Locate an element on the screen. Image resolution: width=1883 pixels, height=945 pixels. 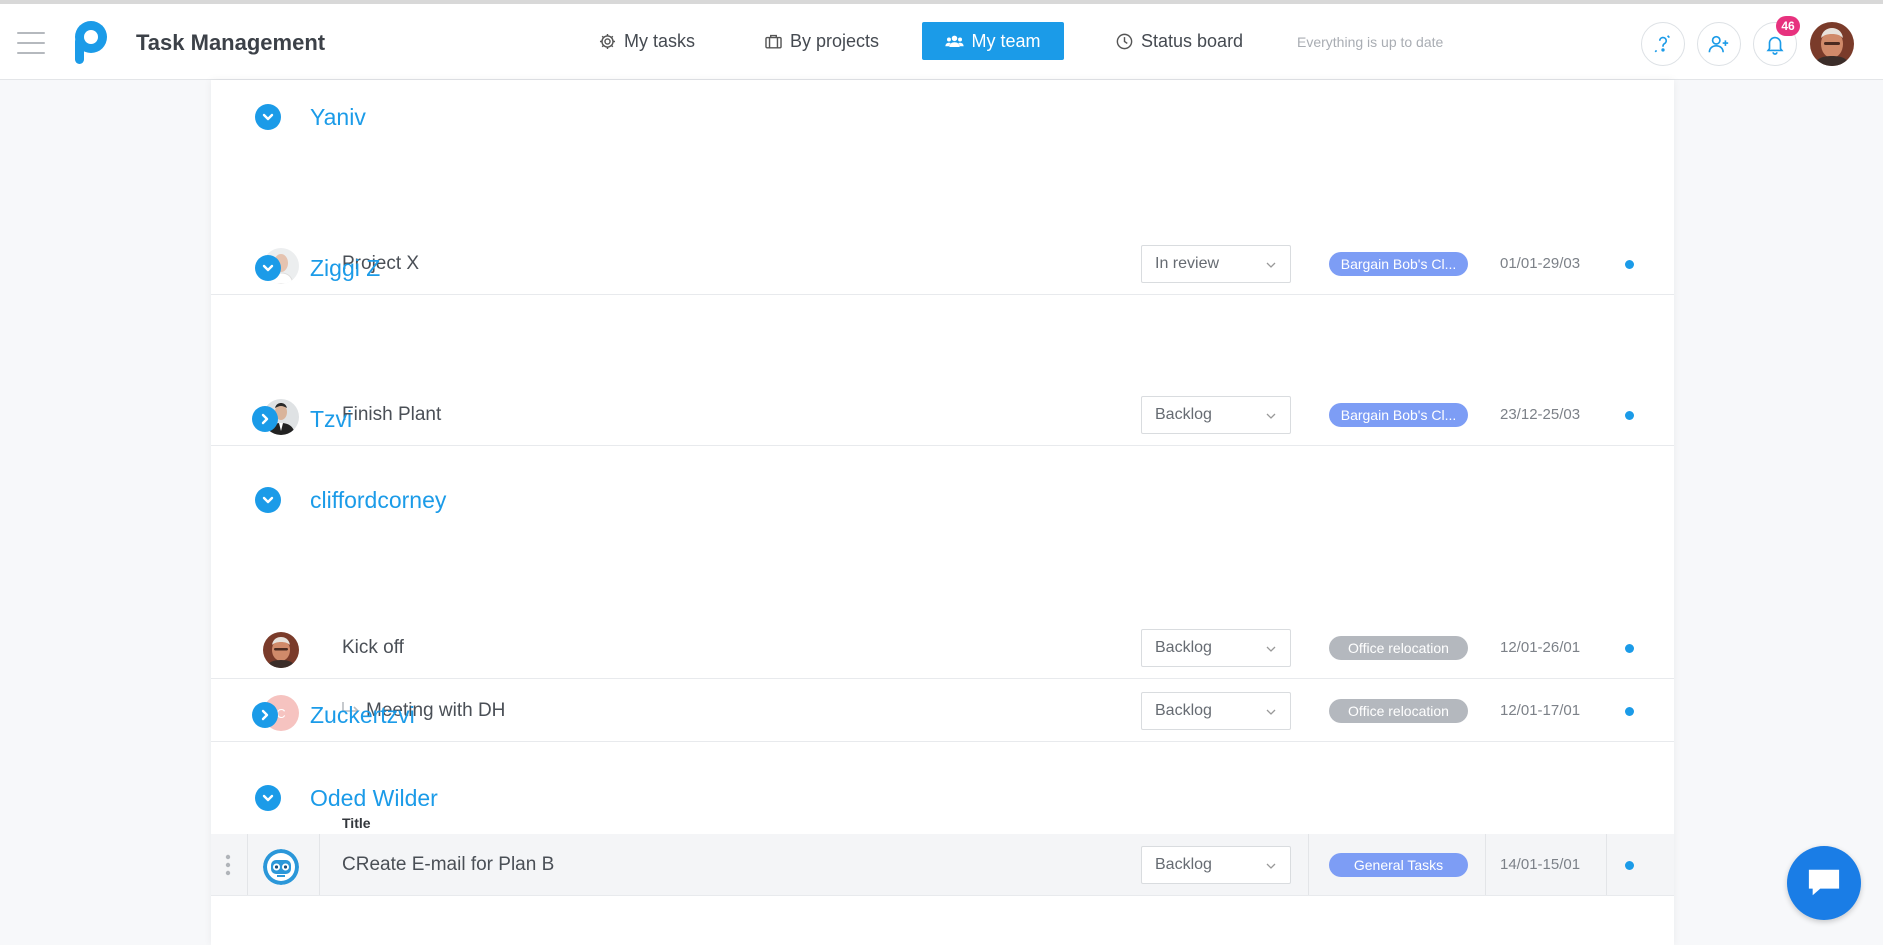
bell-icon is located at coordinates (1775, 45).